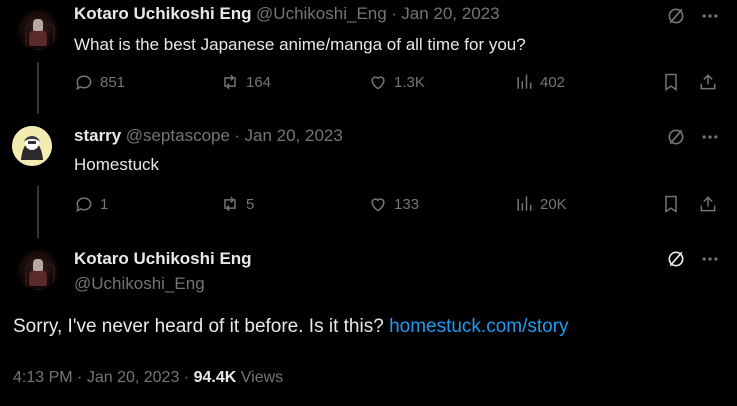 Image resolution: width=737 pixels, height=406 pixels. I want to click on like-button: 133, so click(393, 204).